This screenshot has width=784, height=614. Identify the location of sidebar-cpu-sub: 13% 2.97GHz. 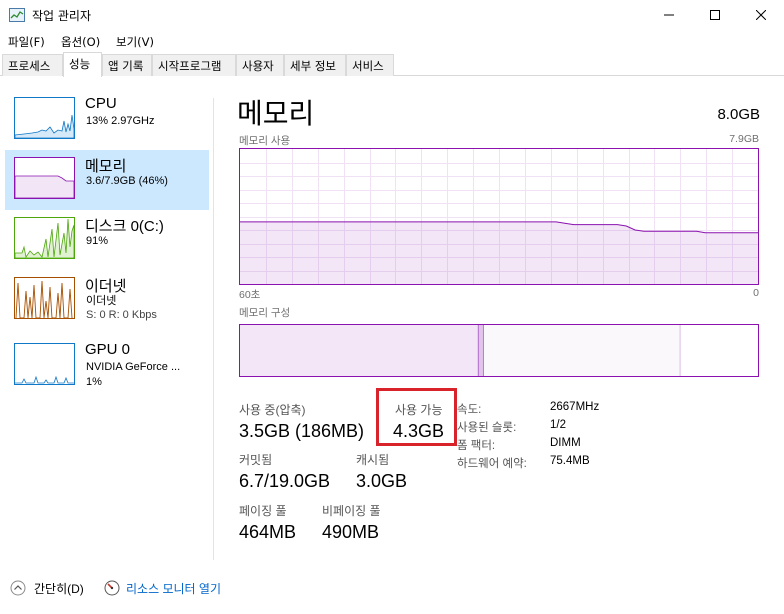
(120, 121).